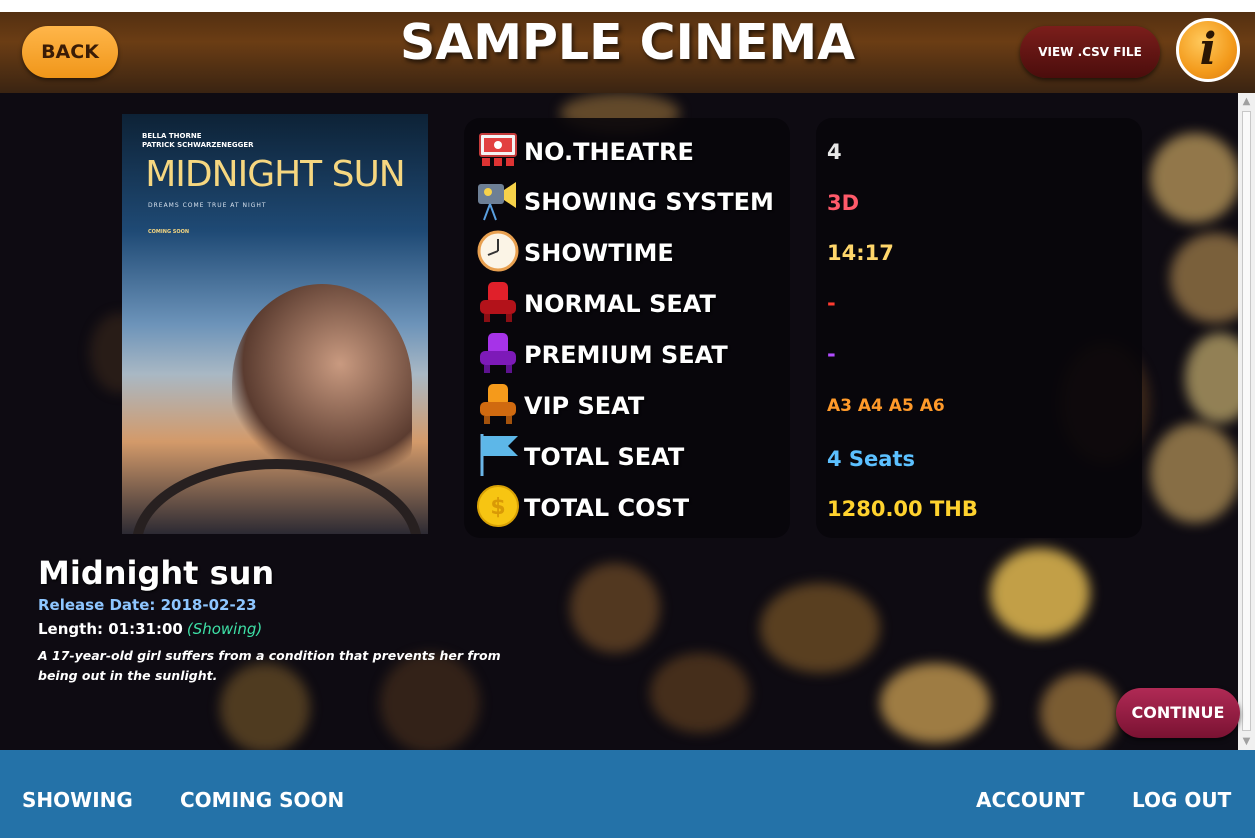 Image resolution: width=1255 pixels, height=838 pixels. What do you see at coordinates (834, 152) in the screenshot?
I see `value-no-theatre: 4` at bounding box center [834, 152].